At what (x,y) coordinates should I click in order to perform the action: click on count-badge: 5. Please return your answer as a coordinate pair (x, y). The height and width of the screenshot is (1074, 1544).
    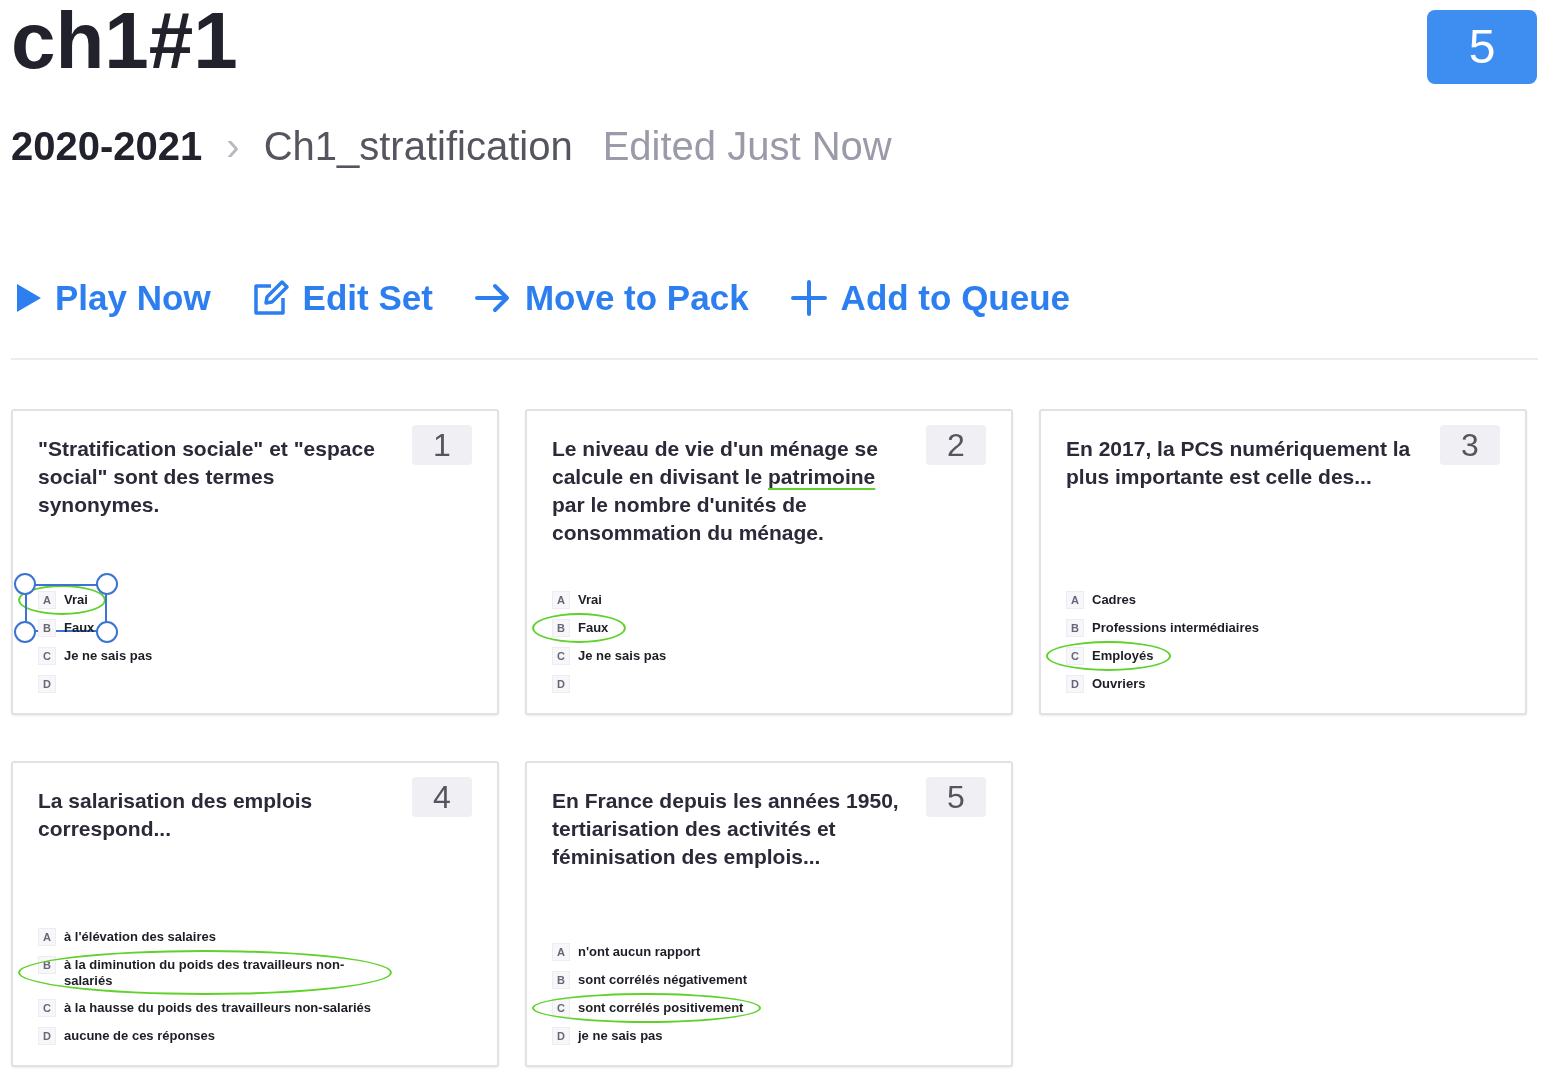
    Looking at the image, I should click on (1482, 47).